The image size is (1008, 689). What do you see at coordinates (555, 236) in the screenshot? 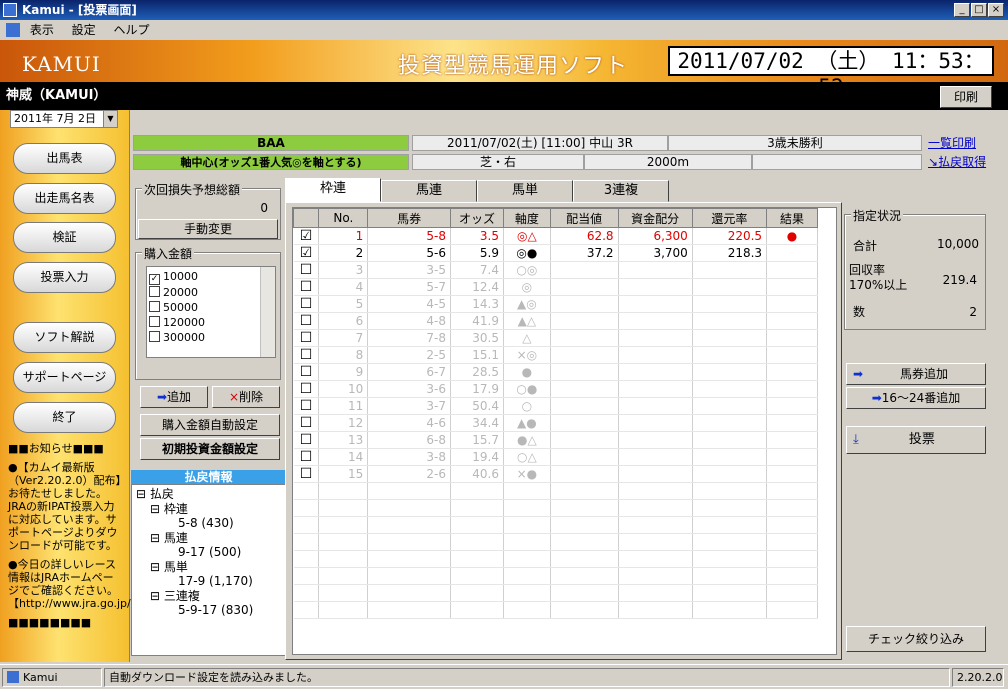
I see `table-row: ☑ 1 5-8 3.5 ◎△ 62.8 6,300 220.5 ●` at bounding box center [555, 236].